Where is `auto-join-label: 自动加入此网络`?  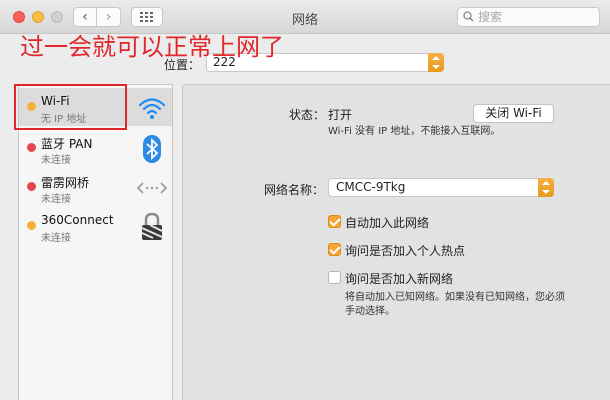
auto-join-label: 自动加入此网络 is located at coordinates (387, 223).